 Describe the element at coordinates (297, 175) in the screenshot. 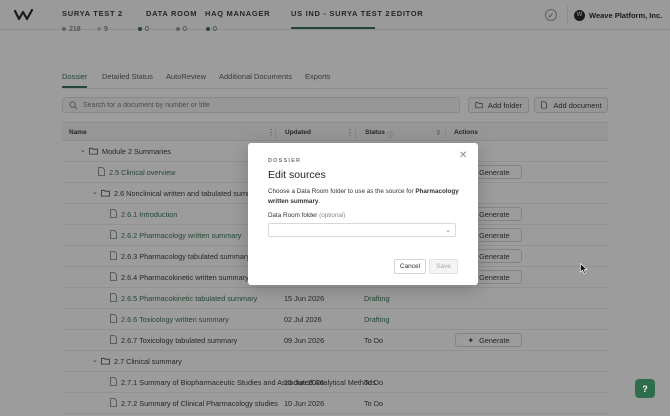

I see `dialog-title: Edit sources` at that location.